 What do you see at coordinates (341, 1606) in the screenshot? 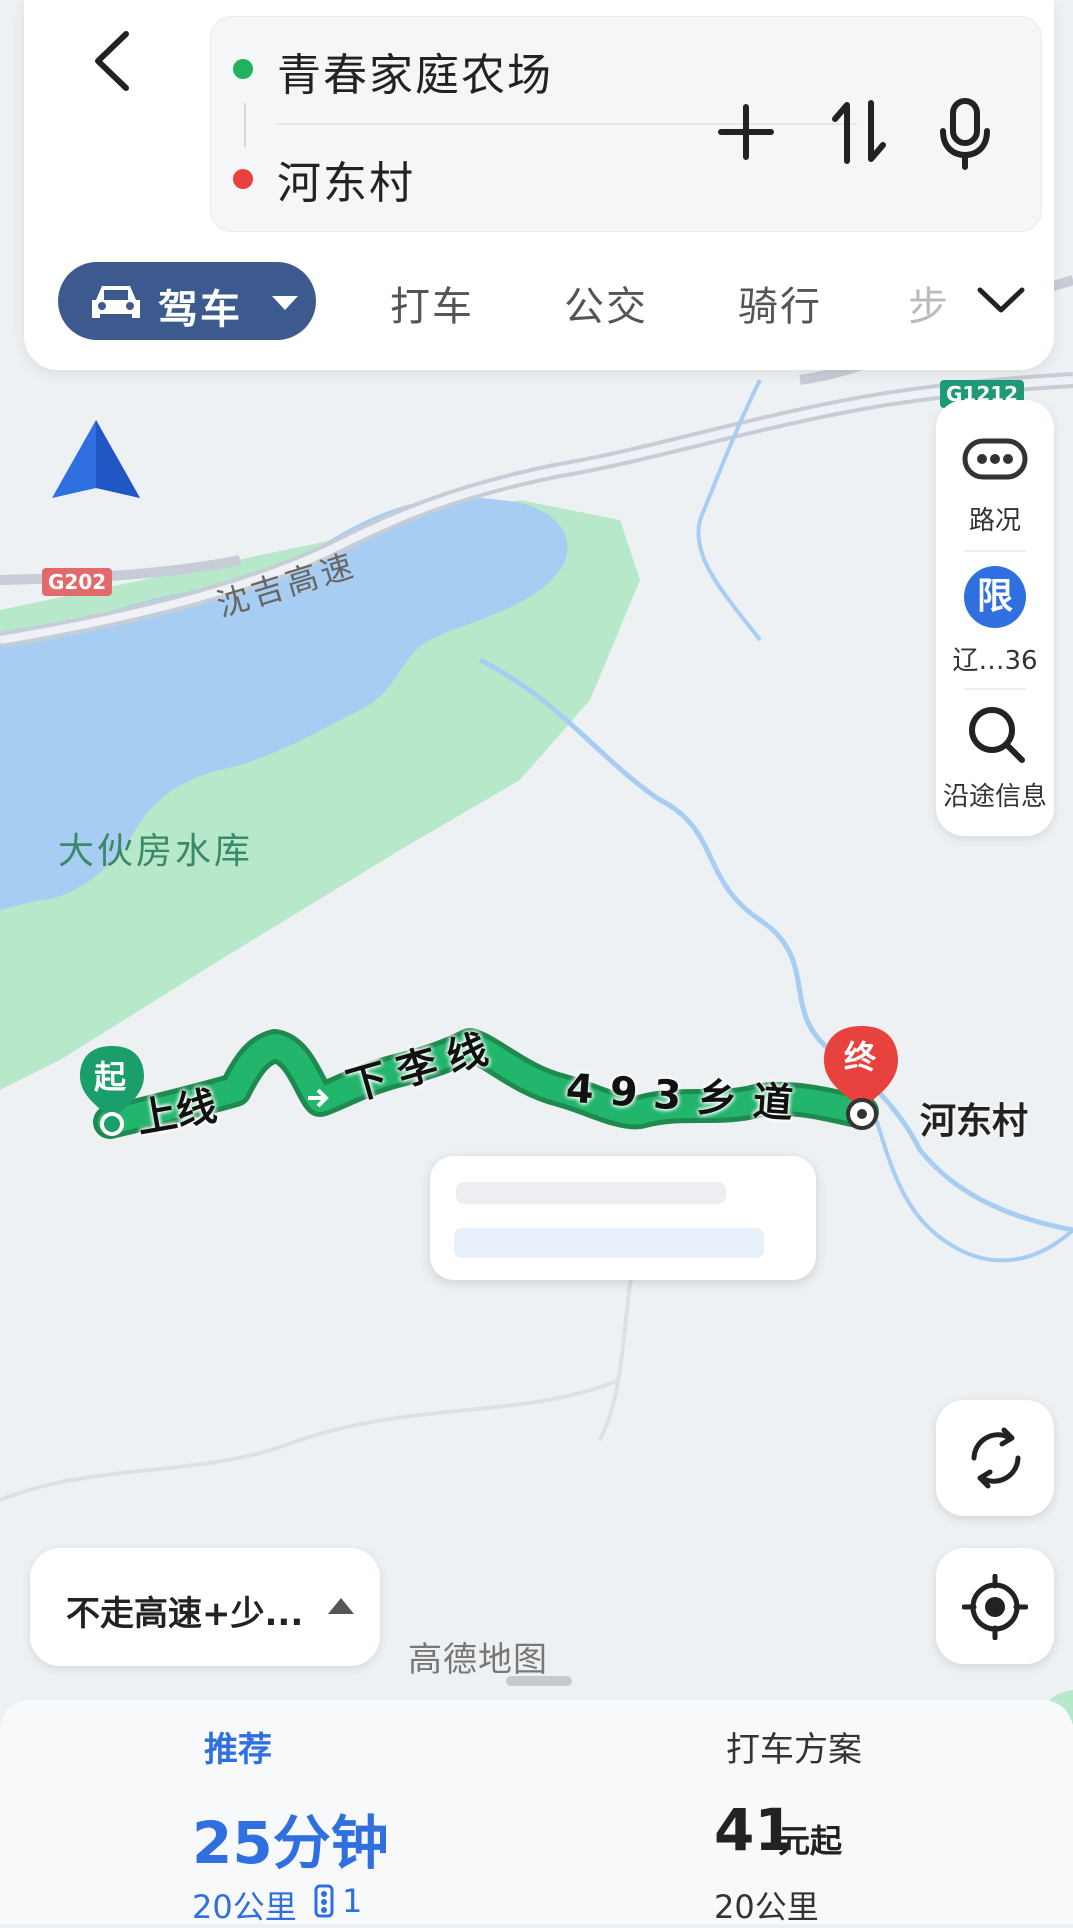
I see `caret-up-icon` at bounding box center [341, 1606].